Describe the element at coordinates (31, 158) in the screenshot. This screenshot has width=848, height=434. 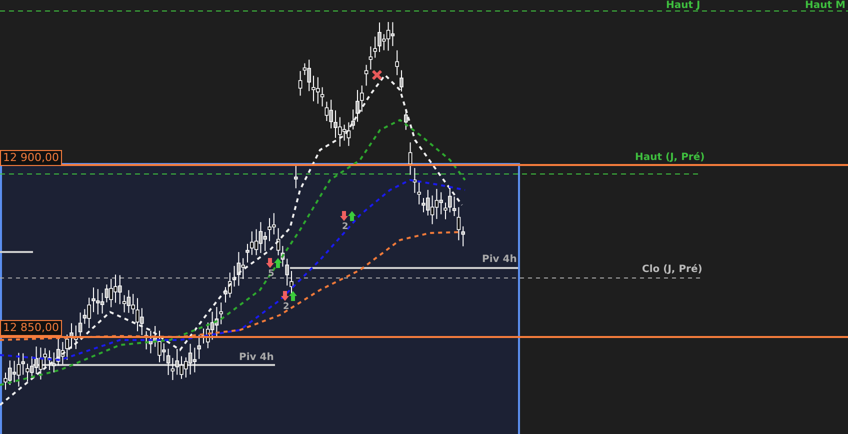
I see `price-label: 12 900,00` at that location.